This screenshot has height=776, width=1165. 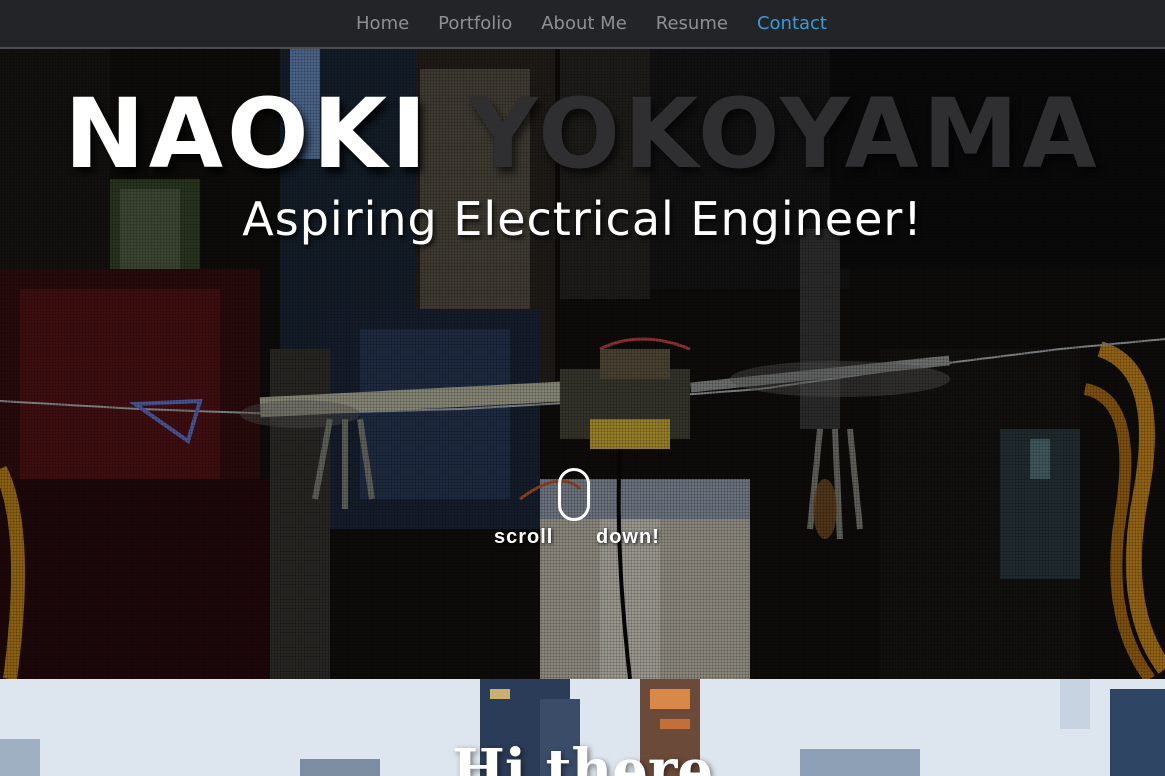 I want to click on nav-portfolio-link: Portfolio, so click(x=475, y=23).